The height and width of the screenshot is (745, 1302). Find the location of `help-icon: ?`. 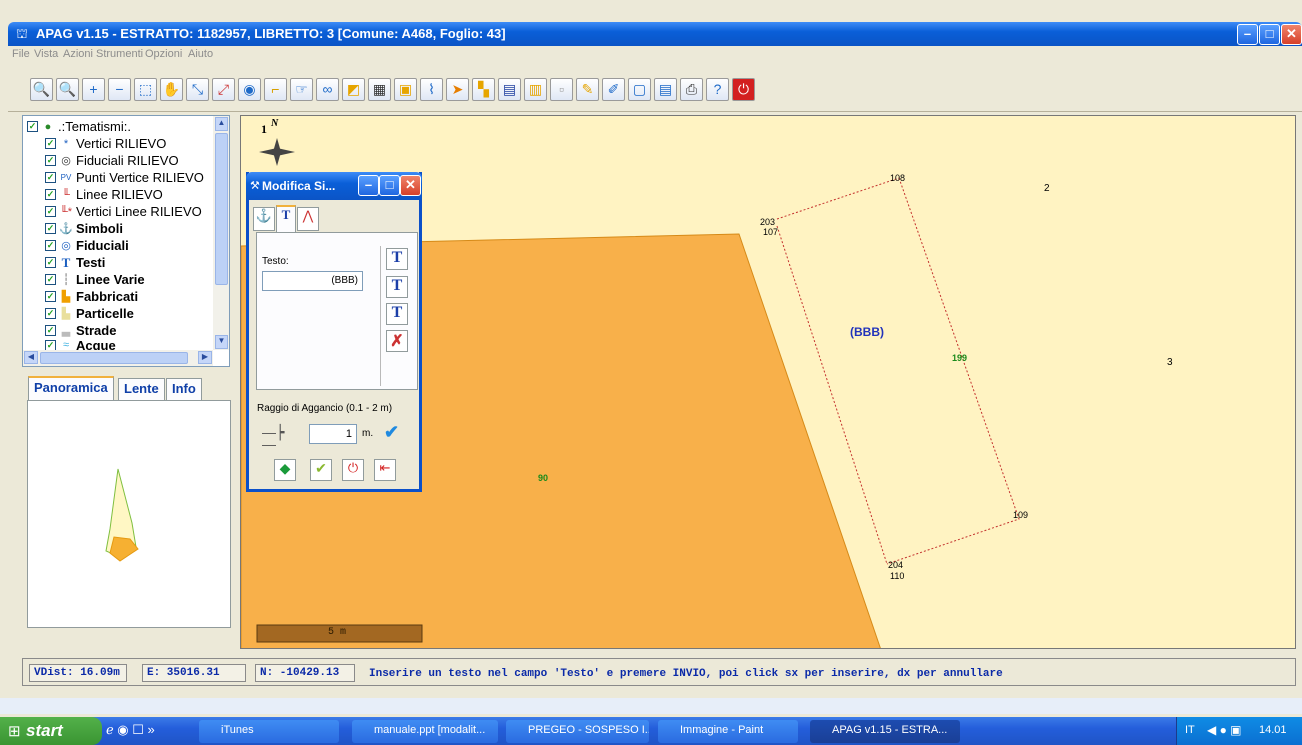

help-icon: ? is located at coordinates (717, 89).